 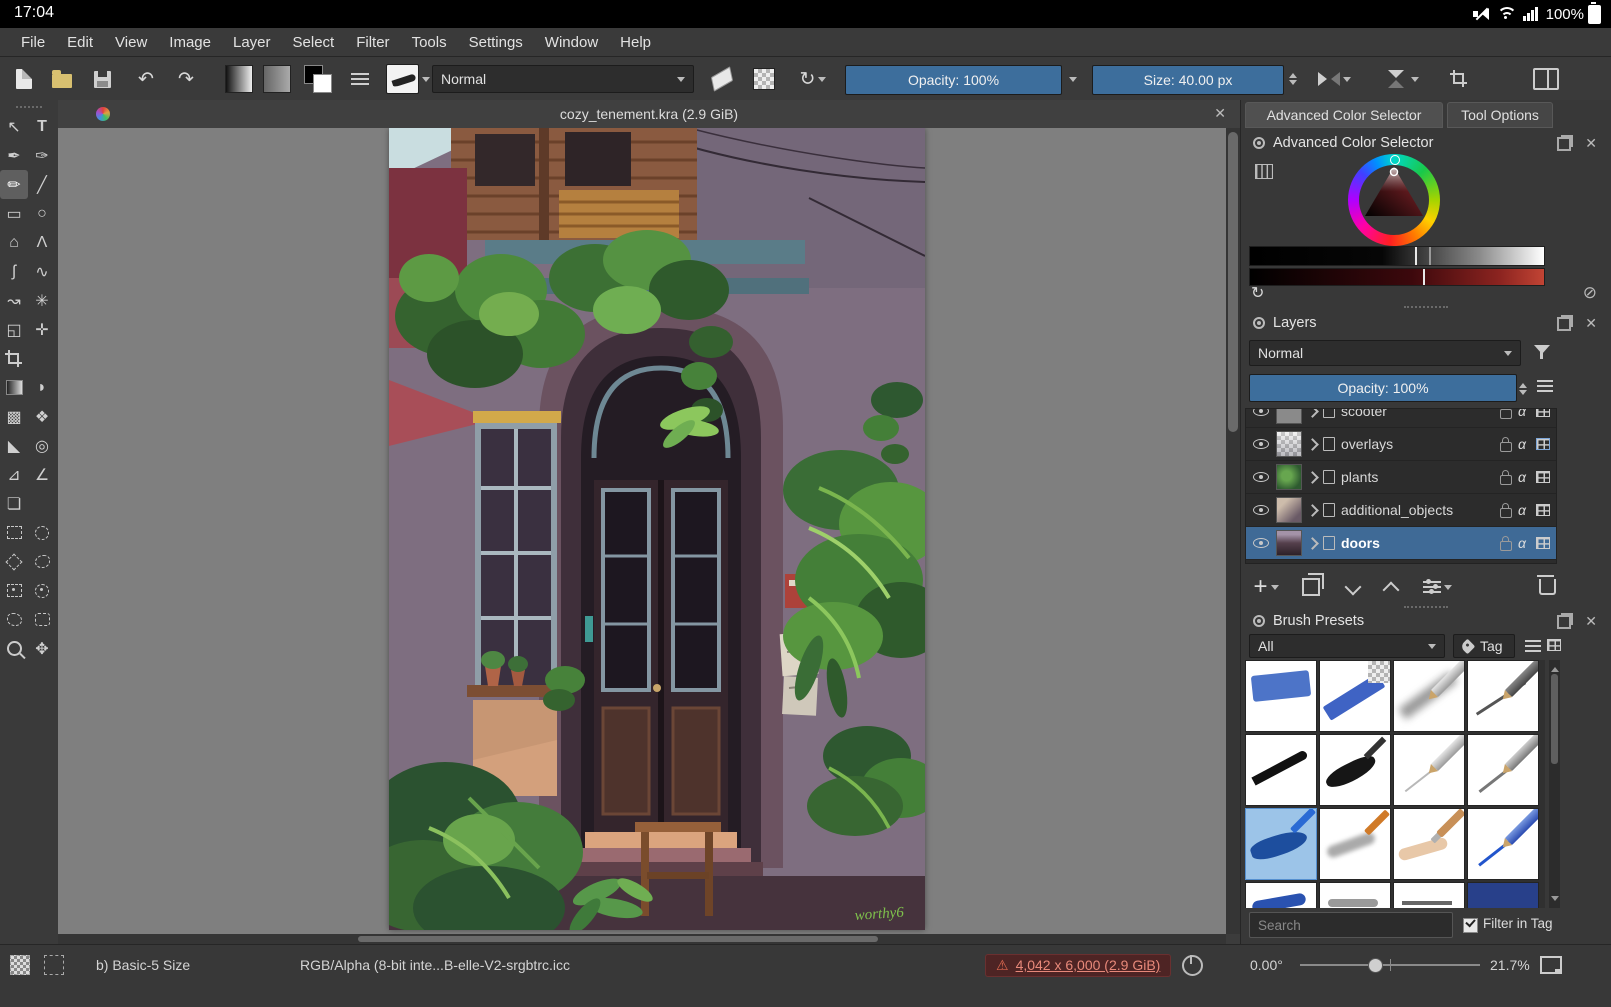 What do you see at coordinates (14, 474) in the screenshot?
I see `assistants-tool: ⊿` at bounding box center [14, 474].